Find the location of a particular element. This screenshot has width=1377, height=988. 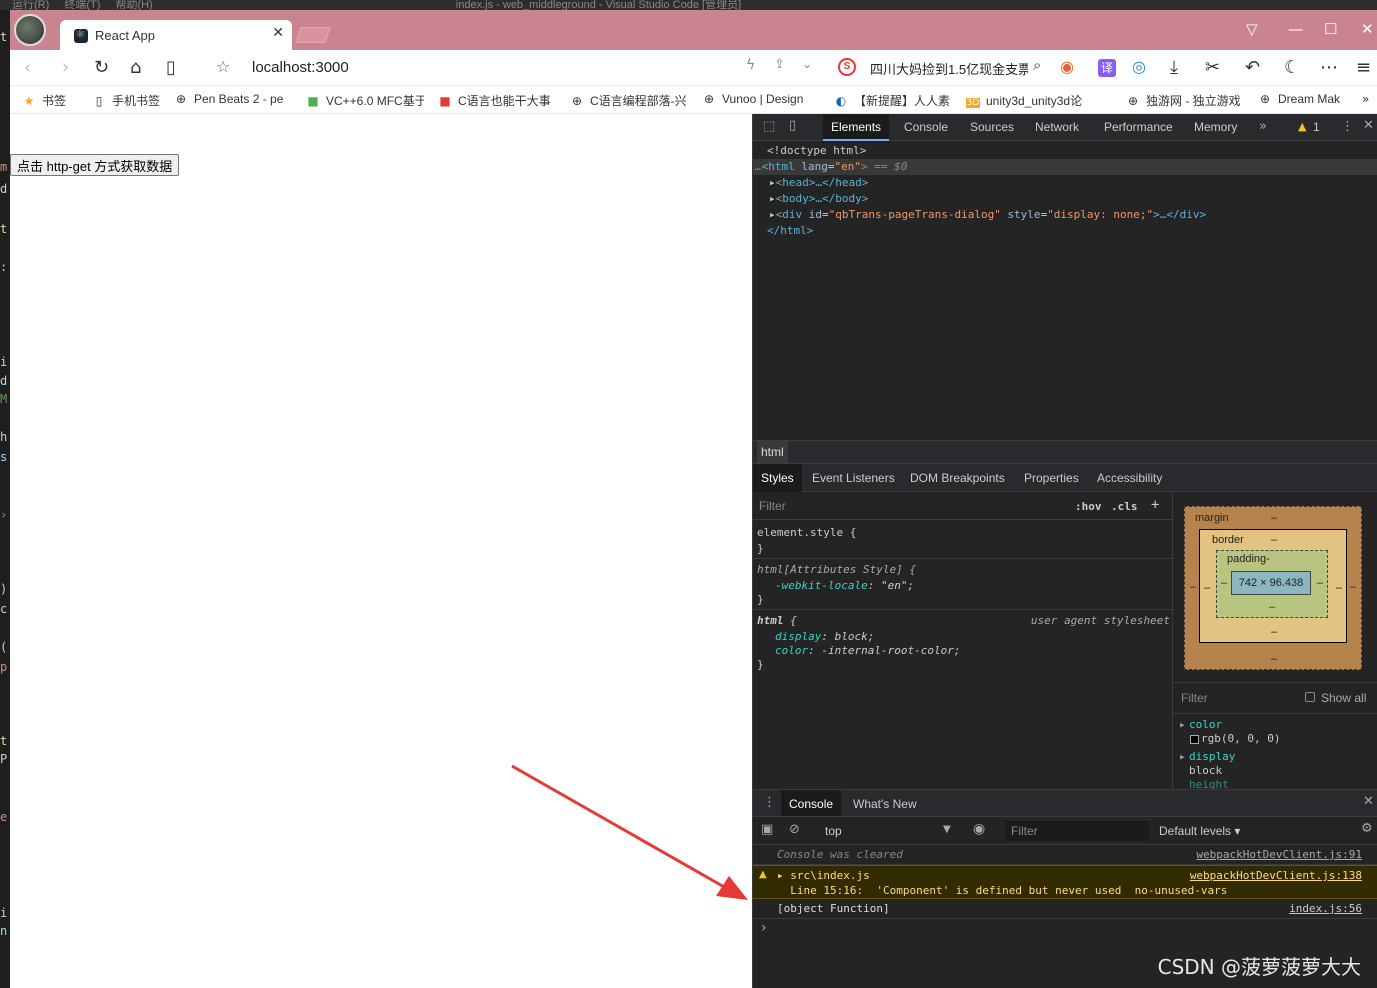

back-icon: ‹ is located at coordinates (27, 67).